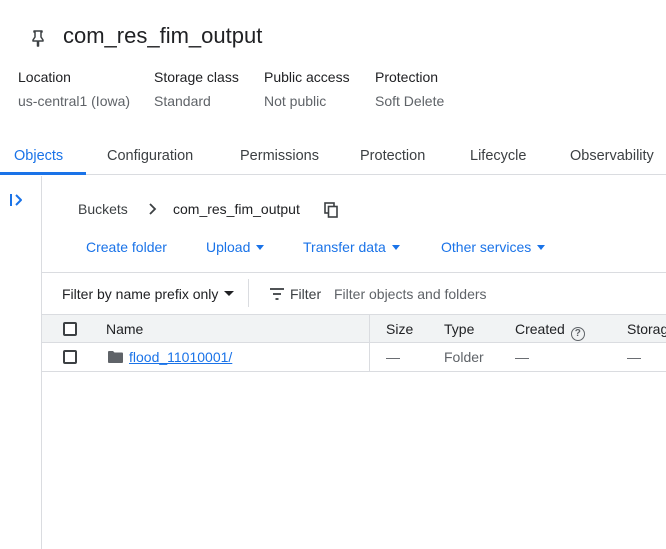  What do you see at coordinates (38, 38) in the screenshot?
I see `pin-icon` at bounding box center [38, 38].